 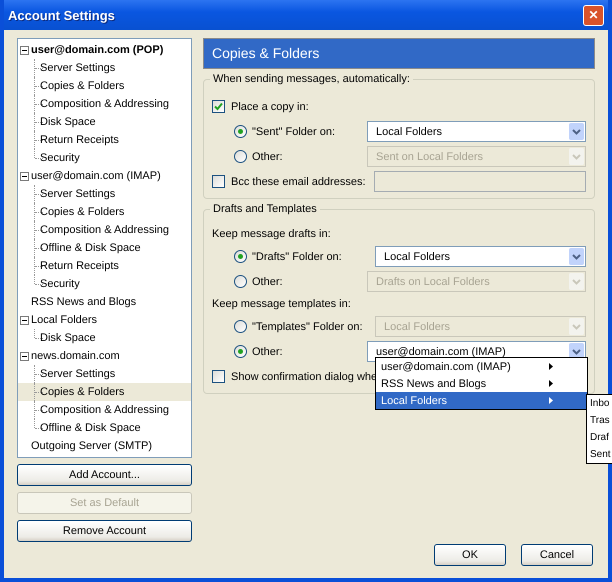 What do you see at coordinates (97, 50) in the screenshot?
I see `tree-item: user@domain.com (POP)` at bounding box center [97, 50].